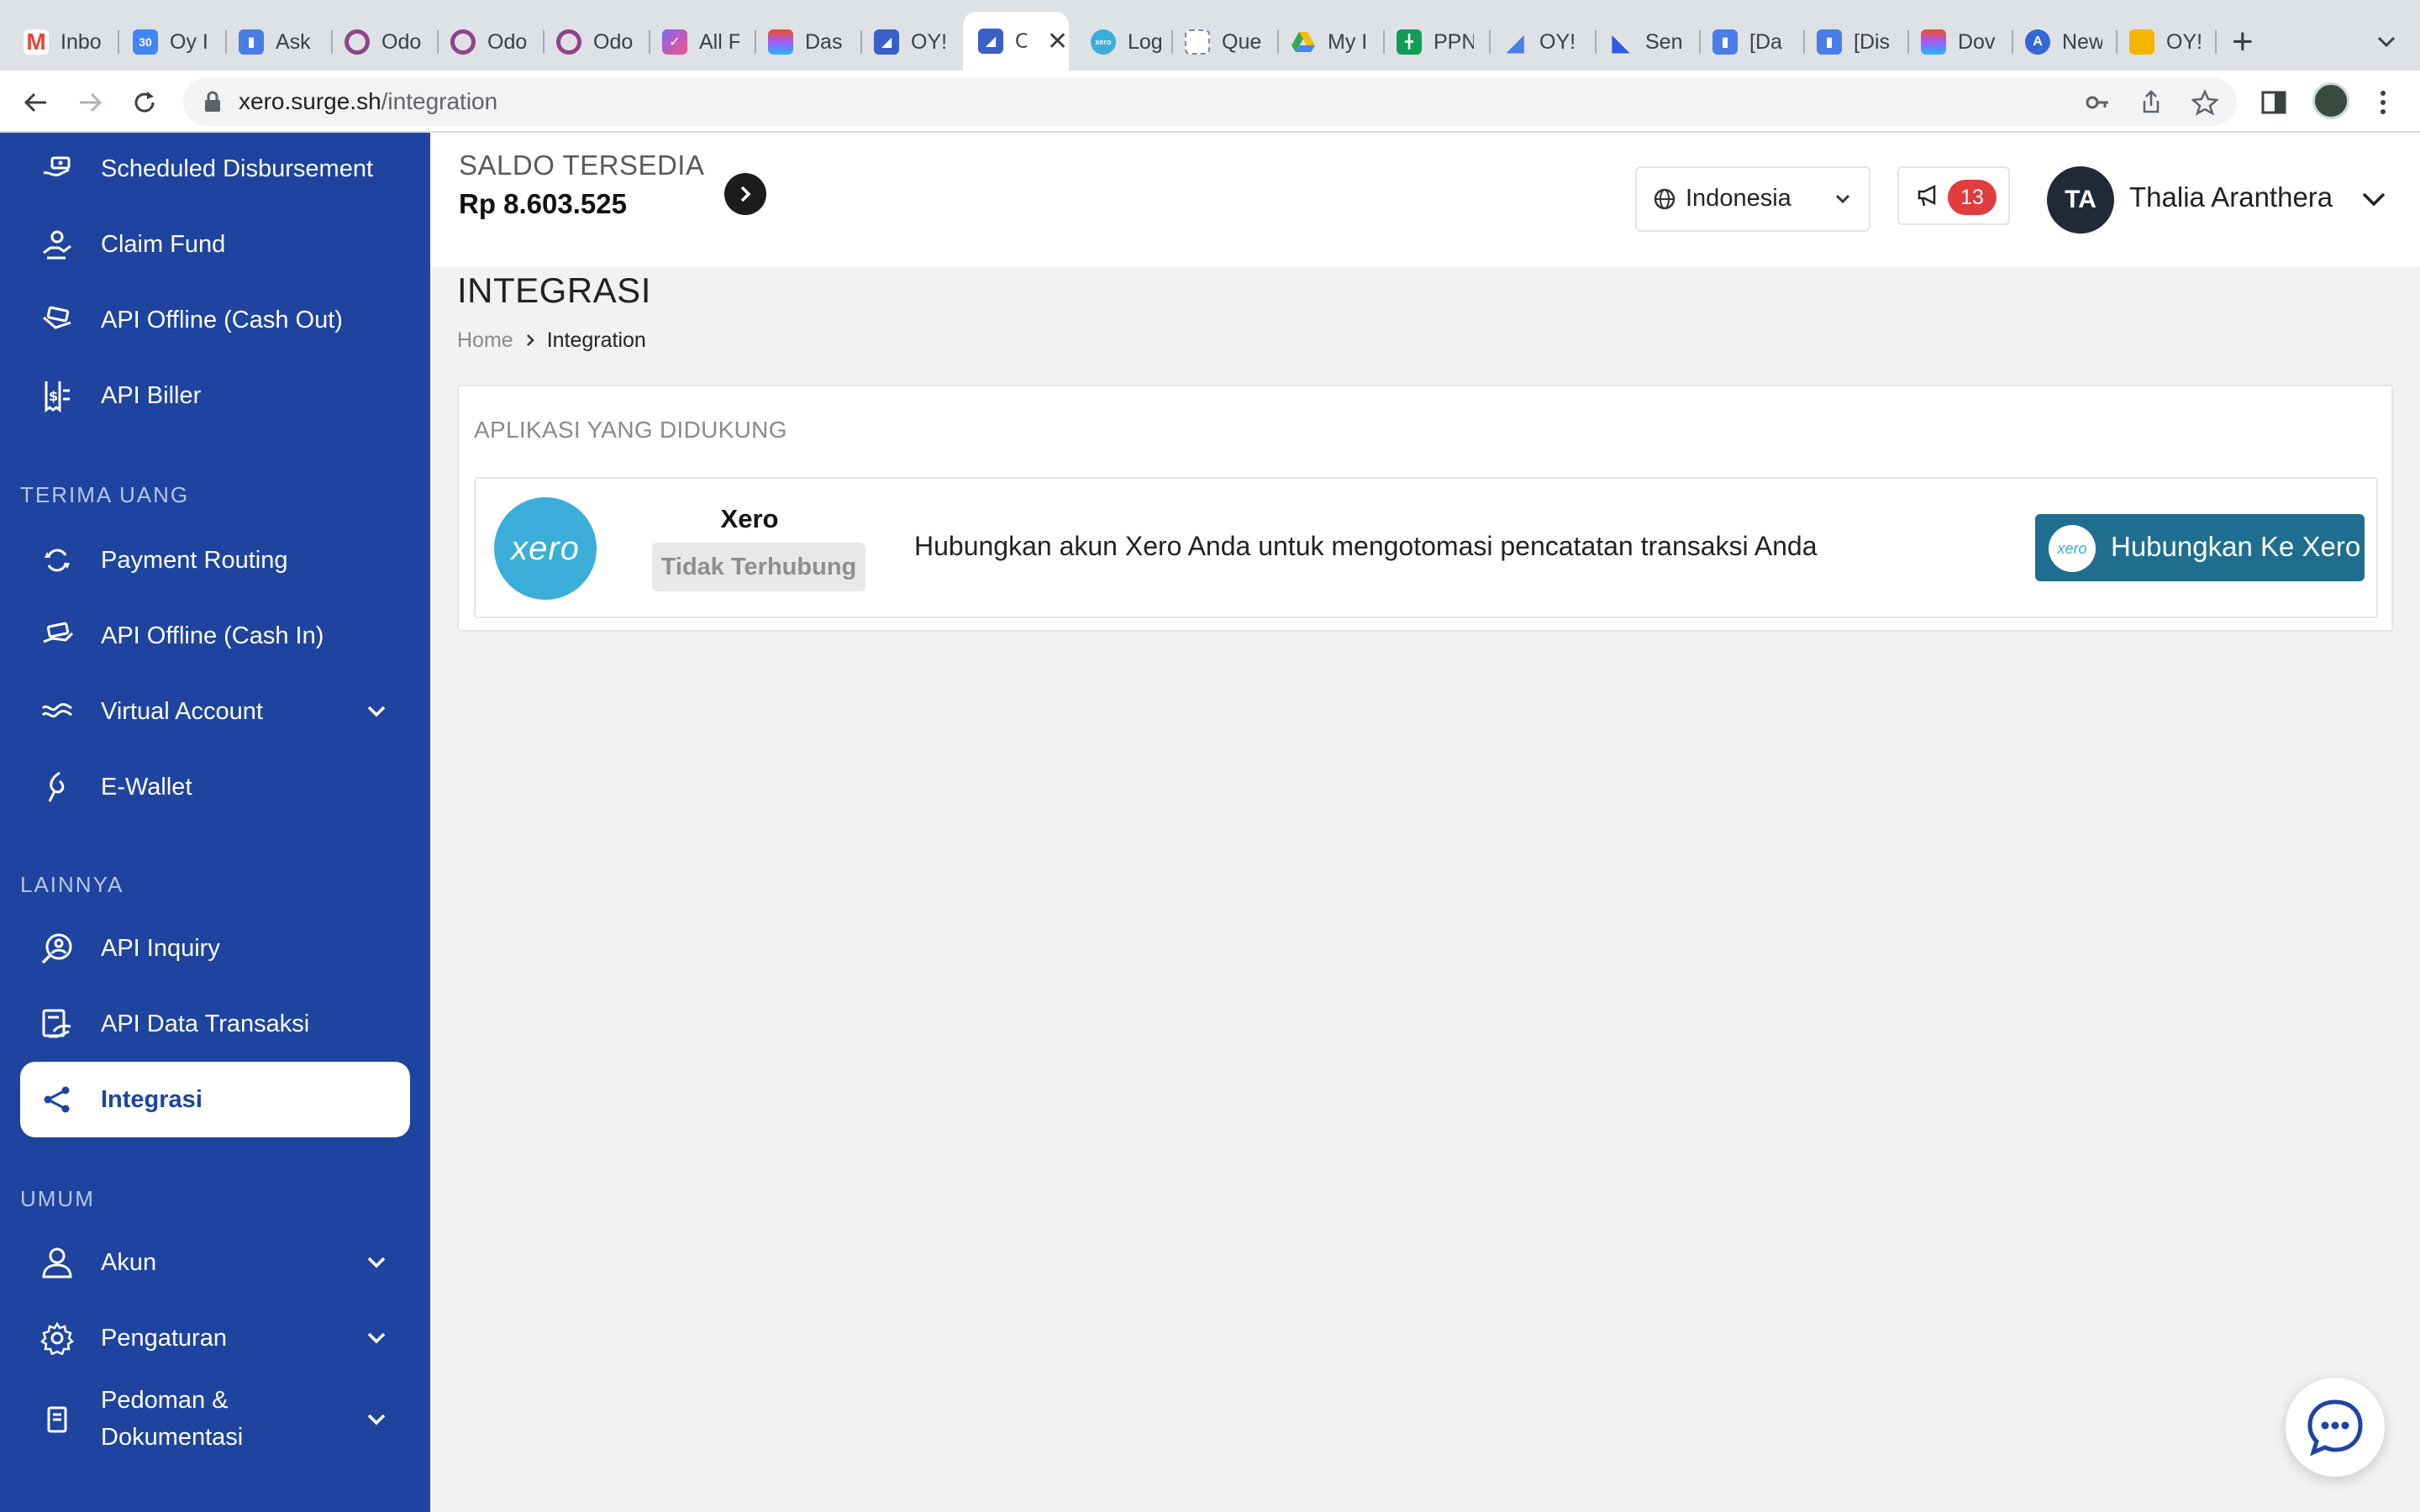 Image resolution: width=2420 pixels, height=1512 pixels. I want to click on browser-tab-active: ◢ O ✕, so click(1016, 41).